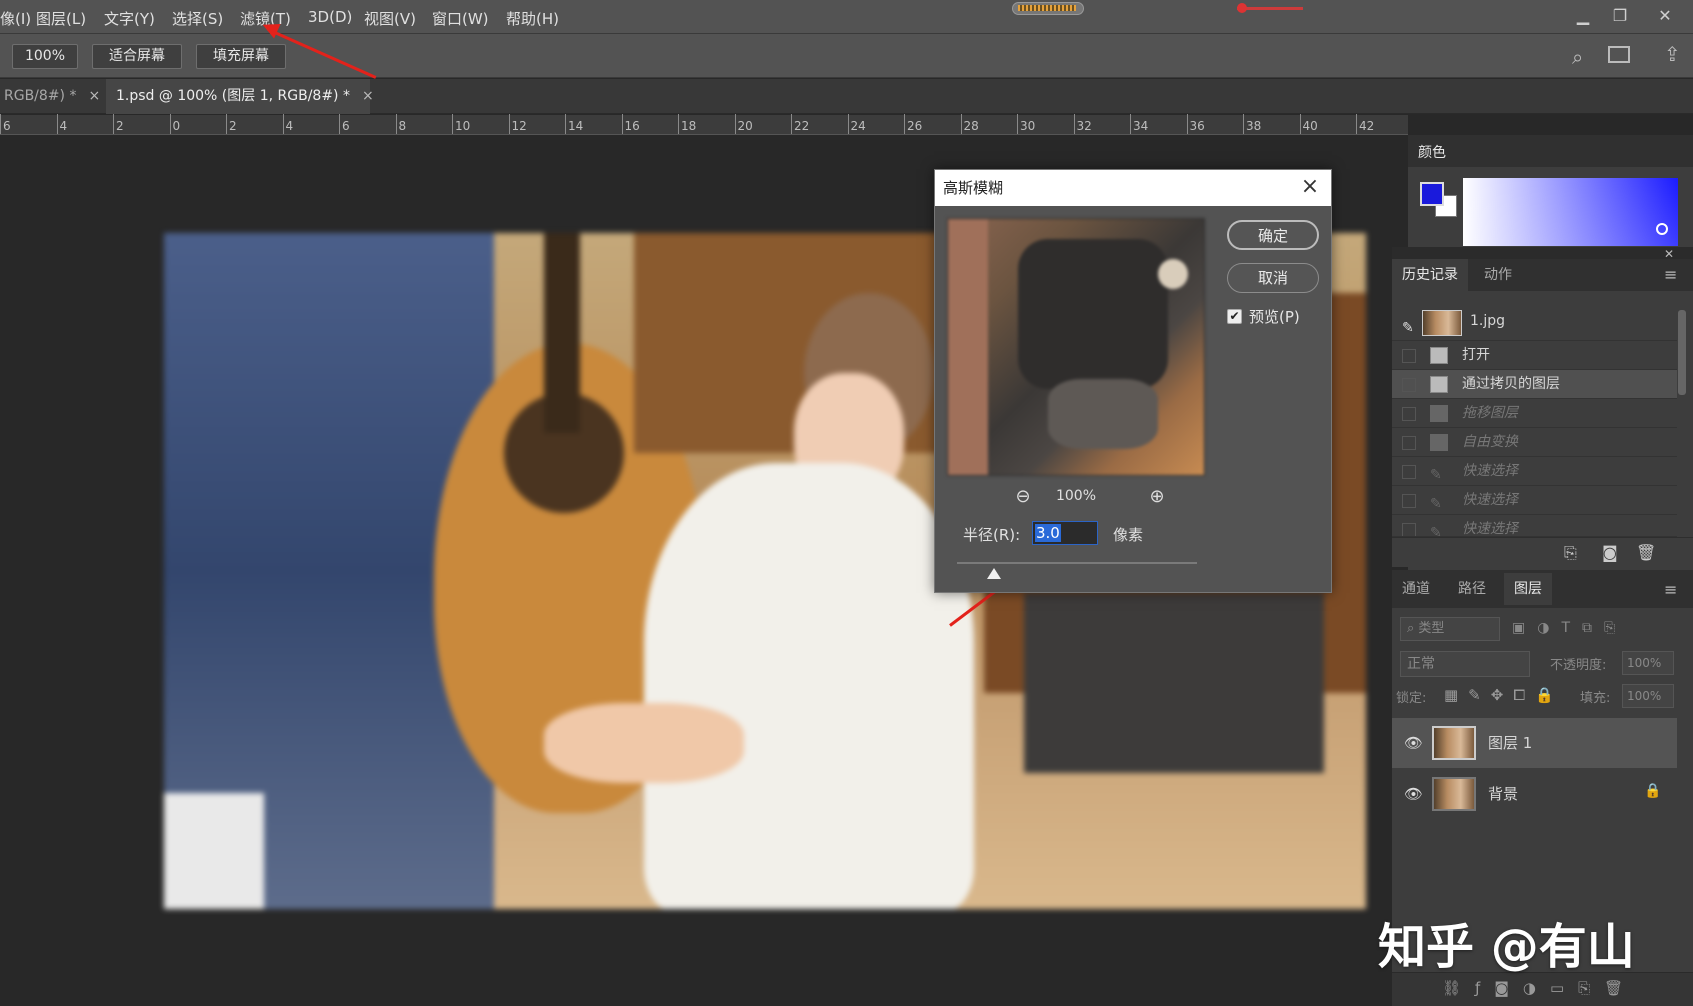 The height and width of the screenshot is (1006, 1693). I want to click on layers-footer: ⛓ƒ◙◑▭⎘🗑, so click(1542, 989).